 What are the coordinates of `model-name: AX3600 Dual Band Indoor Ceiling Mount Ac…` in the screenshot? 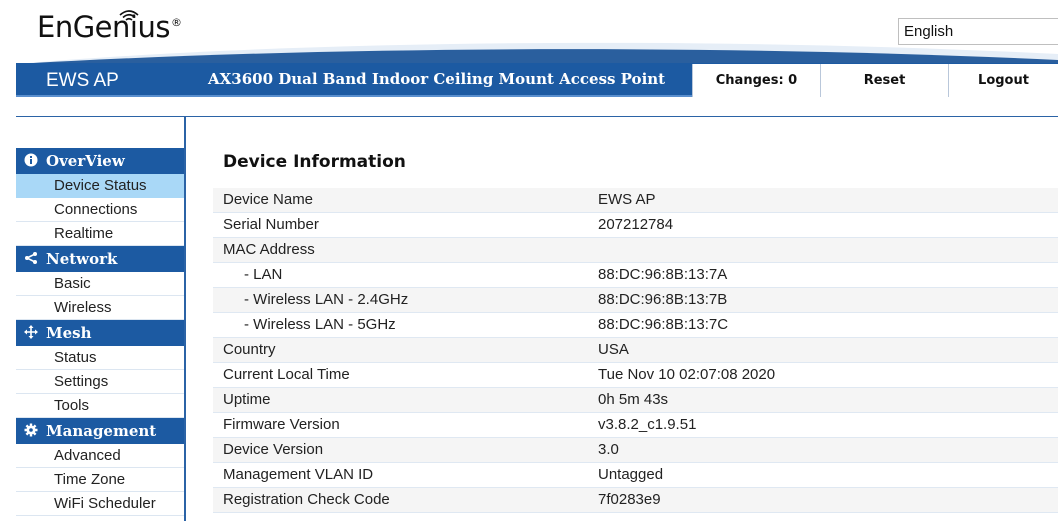 It's located at (437, 79).